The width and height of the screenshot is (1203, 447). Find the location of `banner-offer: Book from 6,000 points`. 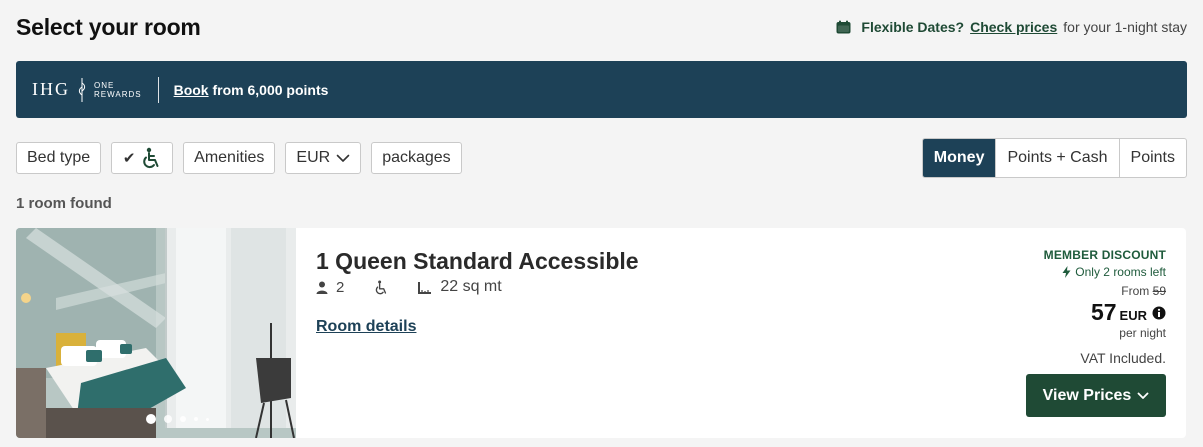

banner-offer: Book from 6,000 points is located at coordinates (251, 90).